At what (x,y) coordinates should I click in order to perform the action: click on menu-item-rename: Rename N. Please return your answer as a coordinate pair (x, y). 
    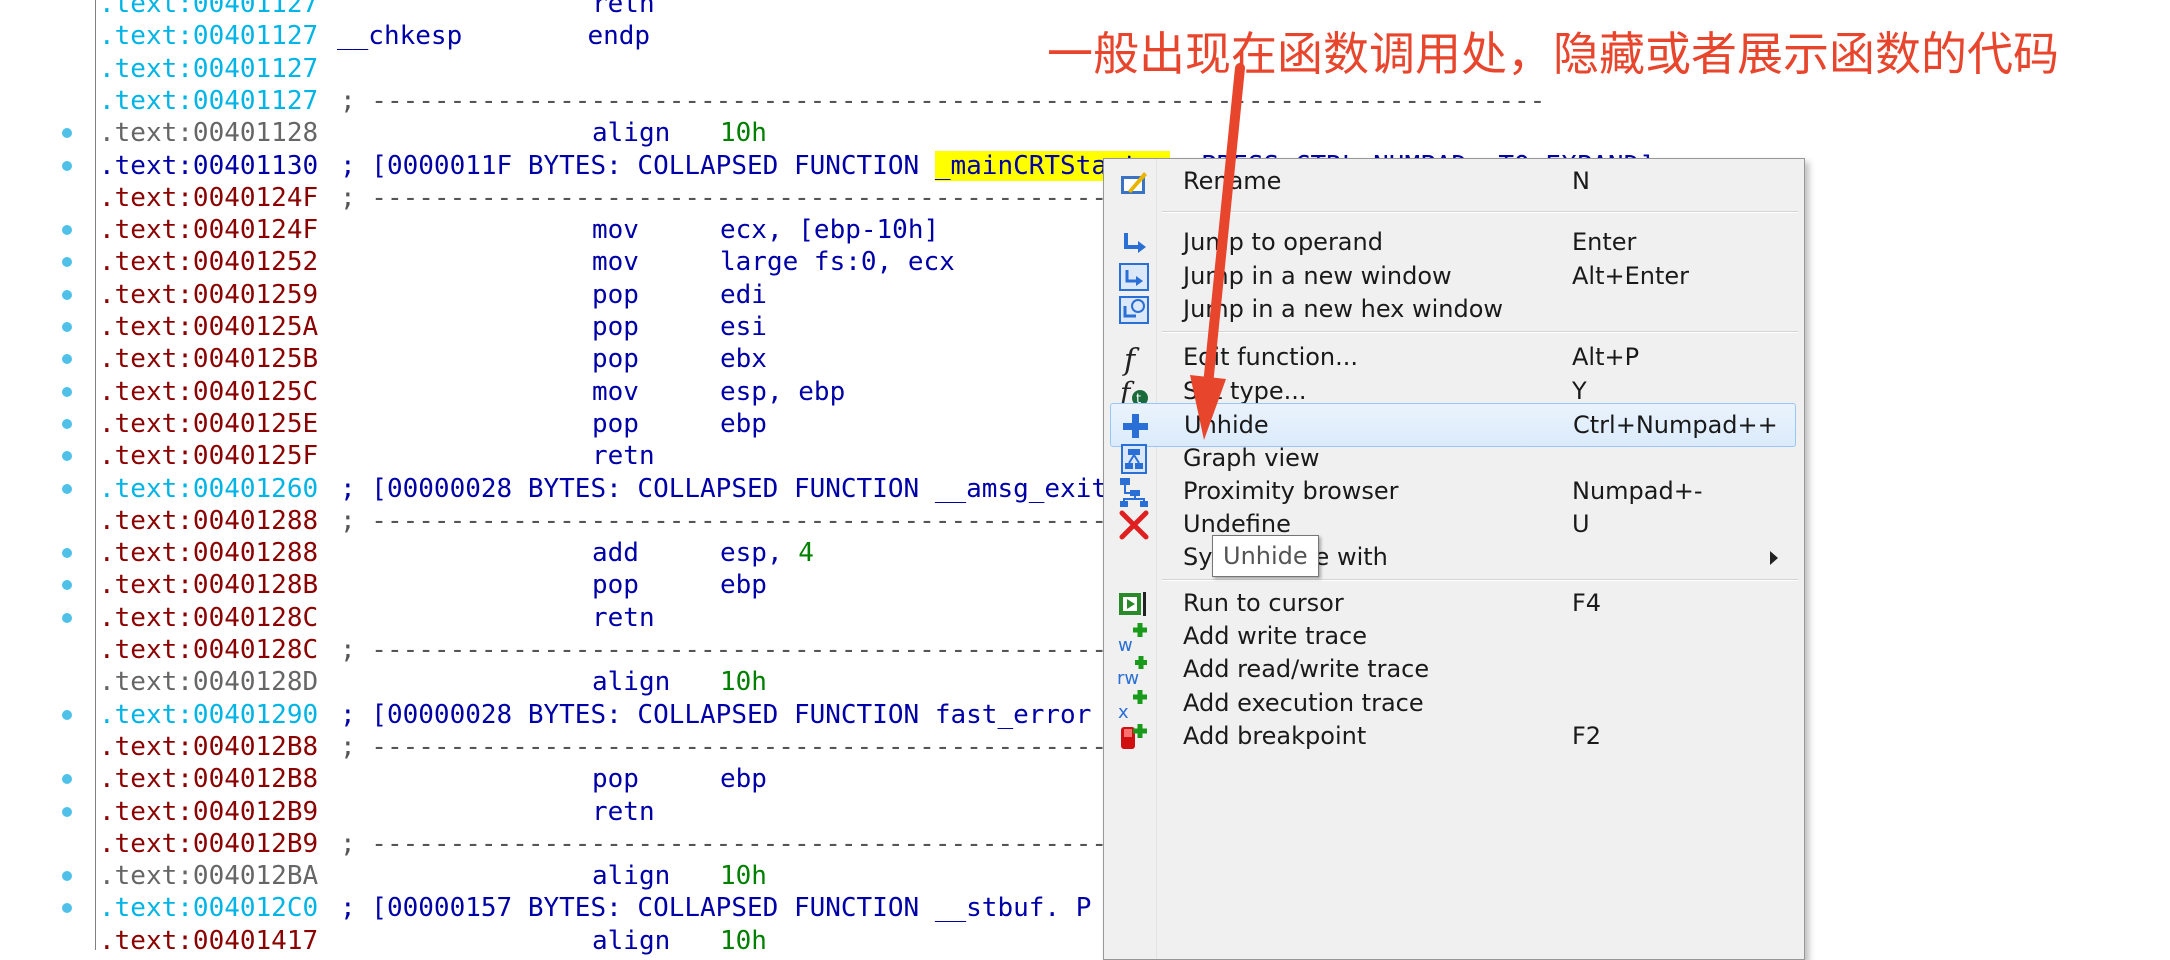
    Looking at the image, I should click on (1453, 182).